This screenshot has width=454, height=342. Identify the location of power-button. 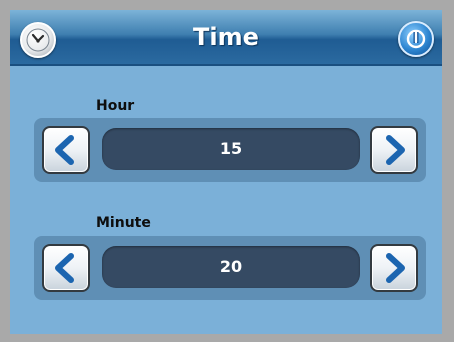
(416, 39).